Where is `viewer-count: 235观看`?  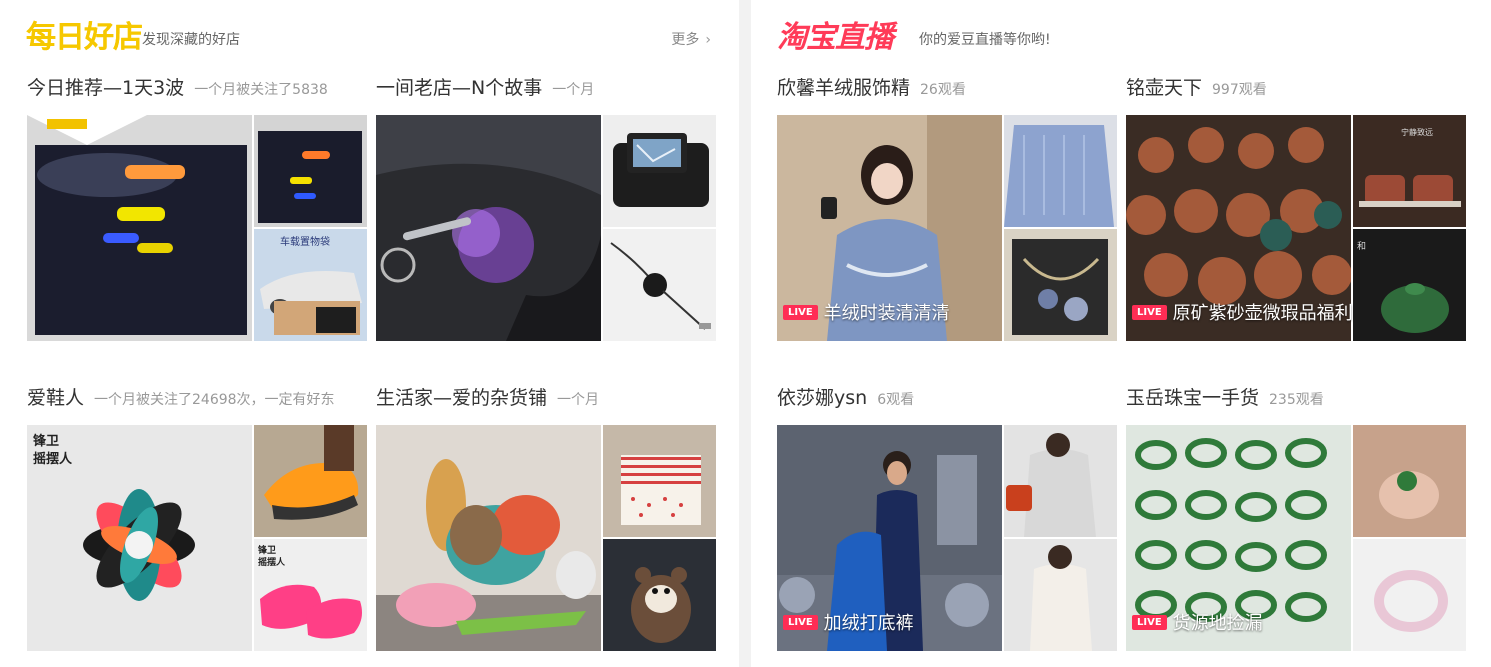 viewer-count: 235观看 is located at coordinates (1296, 400).